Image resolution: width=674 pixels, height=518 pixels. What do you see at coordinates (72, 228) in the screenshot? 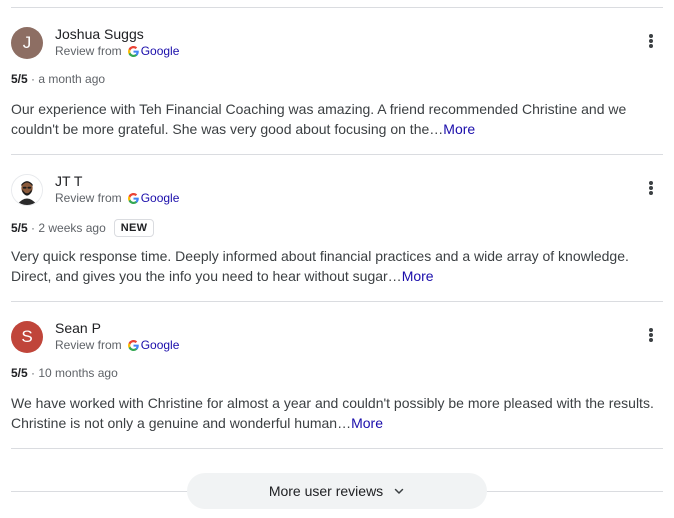
I see `review-time: 2 weeks ago` at bounding box center [72, 228].